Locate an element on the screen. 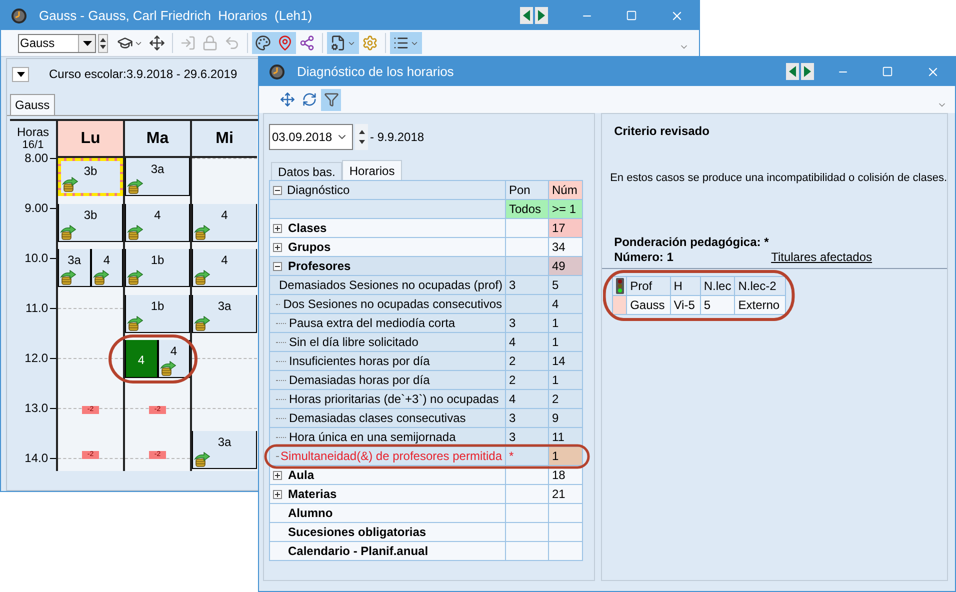  filter-value: >= 1 is located at coordinates (564, 209).